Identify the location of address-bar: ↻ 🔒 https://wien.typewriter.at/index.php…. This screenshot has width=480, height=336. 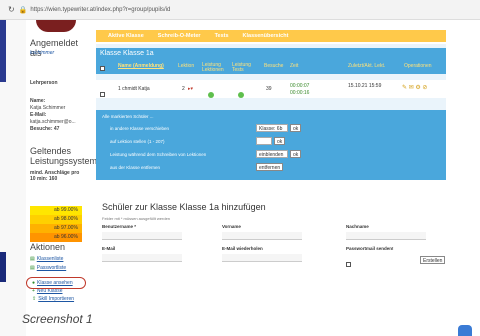
(240, 10).